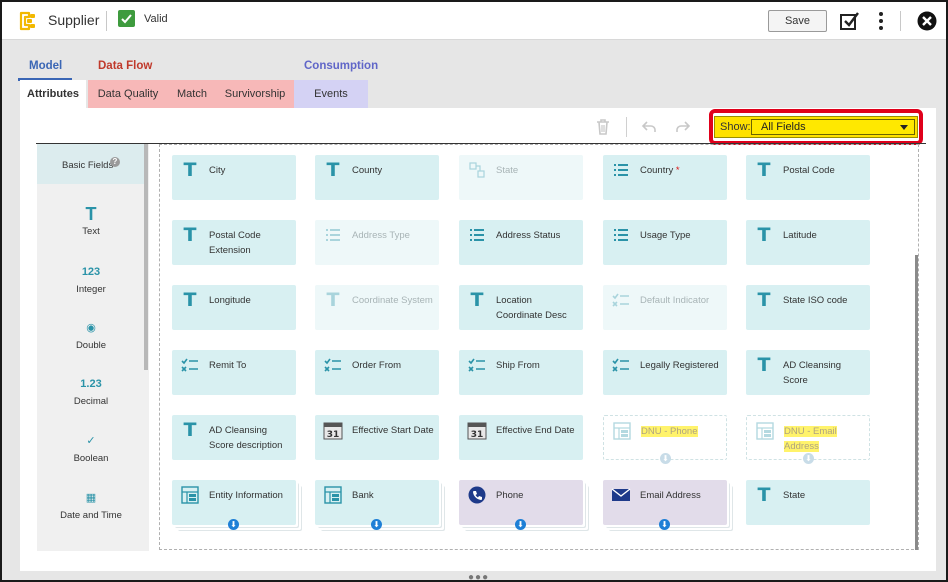  What do you see at coordinates (521, 177) in the screenshot?
I see `field-card-state-lookup: State` at bounding box center [521, 177].